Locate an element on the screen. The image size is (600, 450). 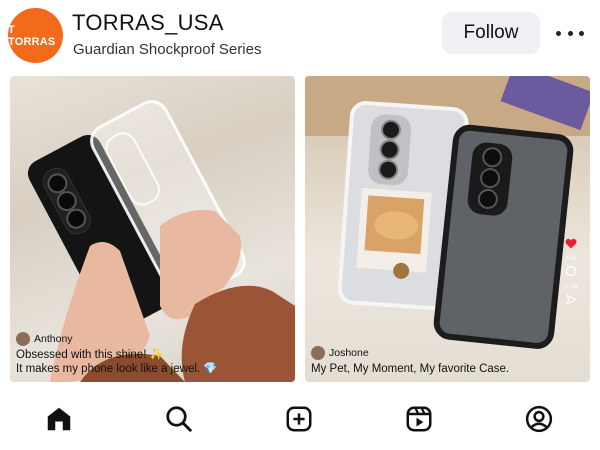
account-avatar: T TORRAS is located at coordinates (35, 35).